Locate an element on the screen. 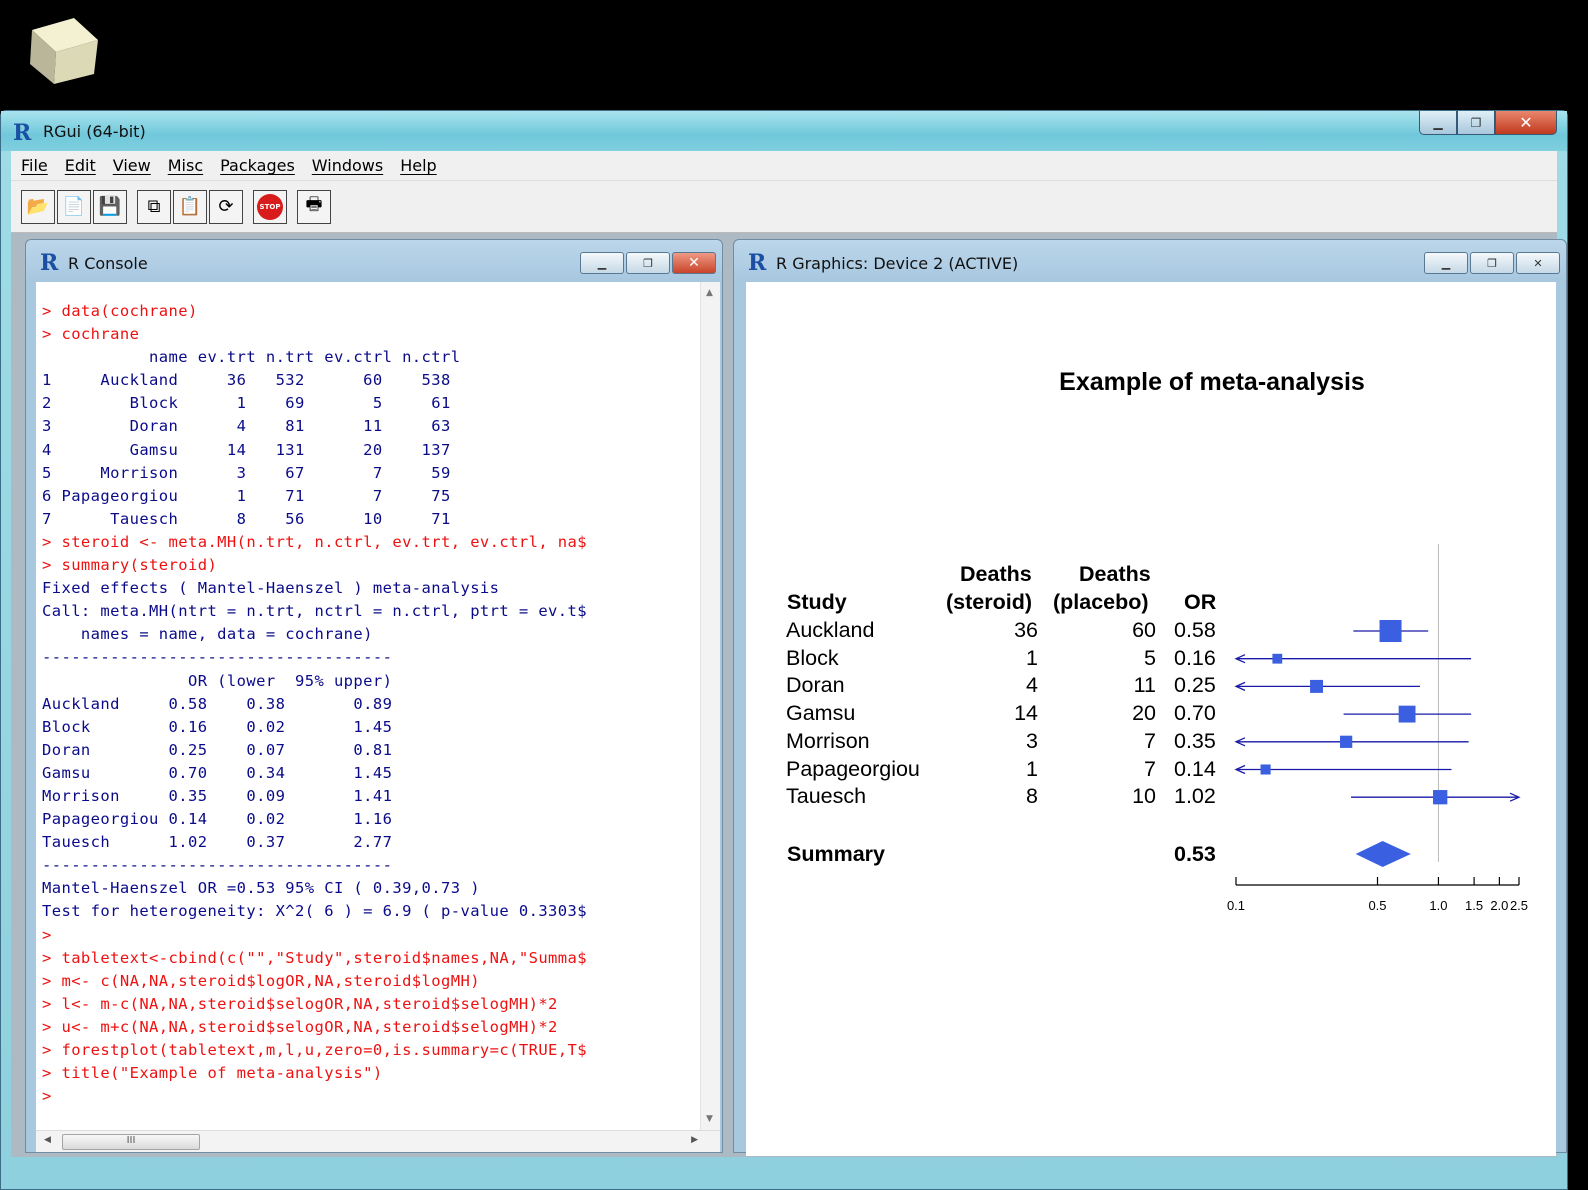 This screenshot has height=1190, width=1588. console-input-line: > cochrane is located at coordinates (91, 334).